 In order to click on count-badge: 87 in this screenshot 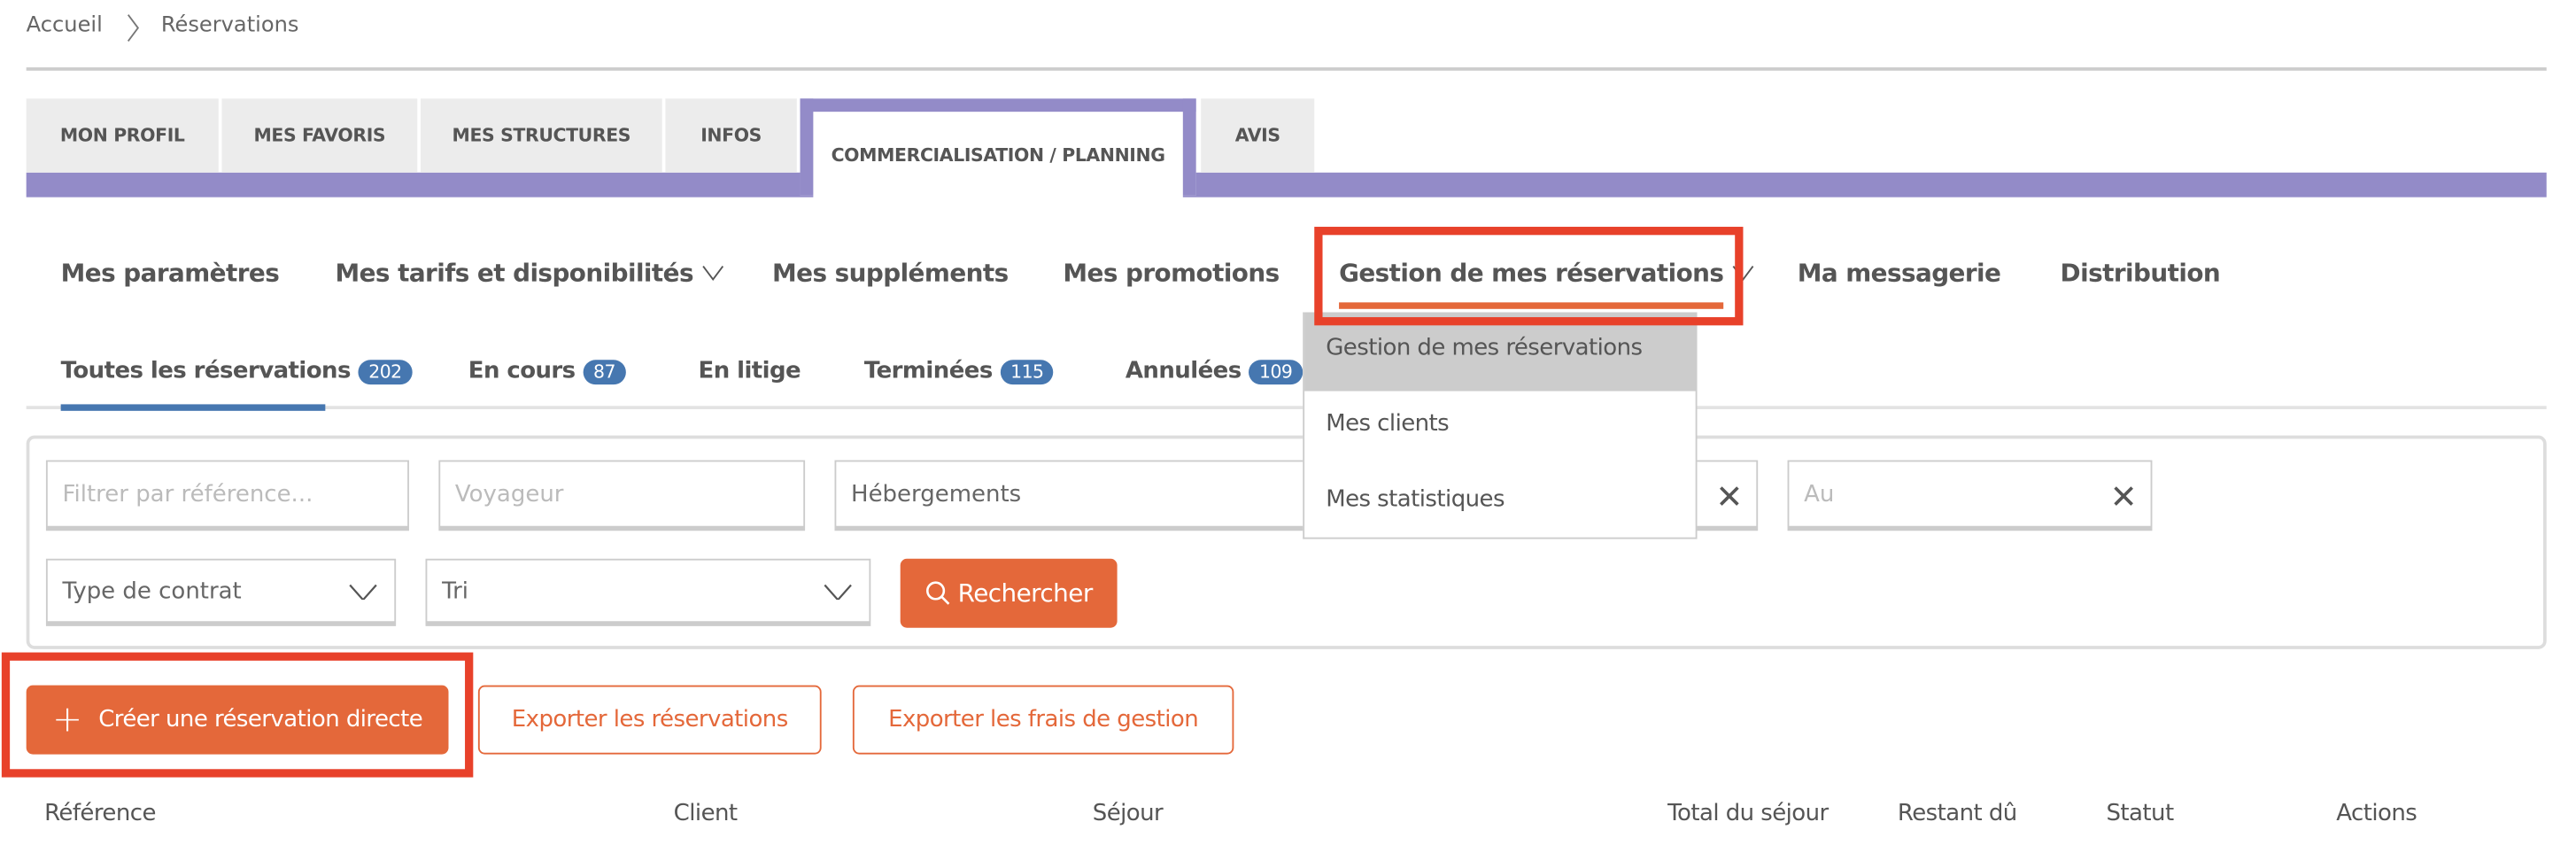, I will do `click(604, 371)`.